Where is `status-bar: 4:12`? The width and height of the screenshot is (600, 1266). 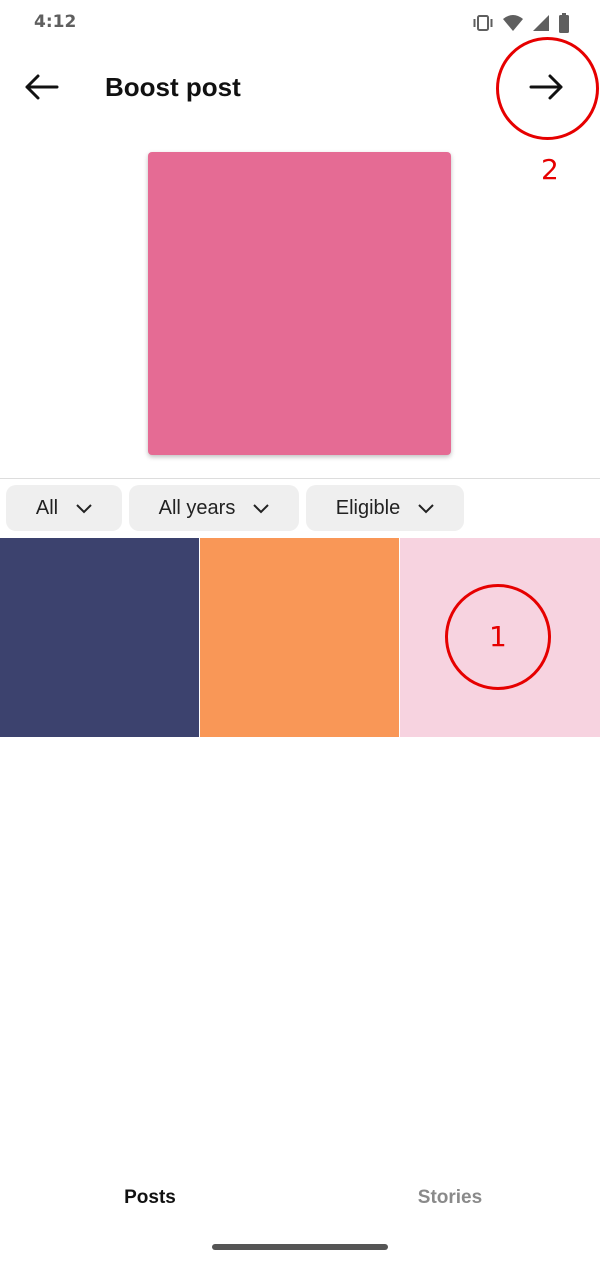 status-bar: 4:12 is located at coordinates (300, 24).